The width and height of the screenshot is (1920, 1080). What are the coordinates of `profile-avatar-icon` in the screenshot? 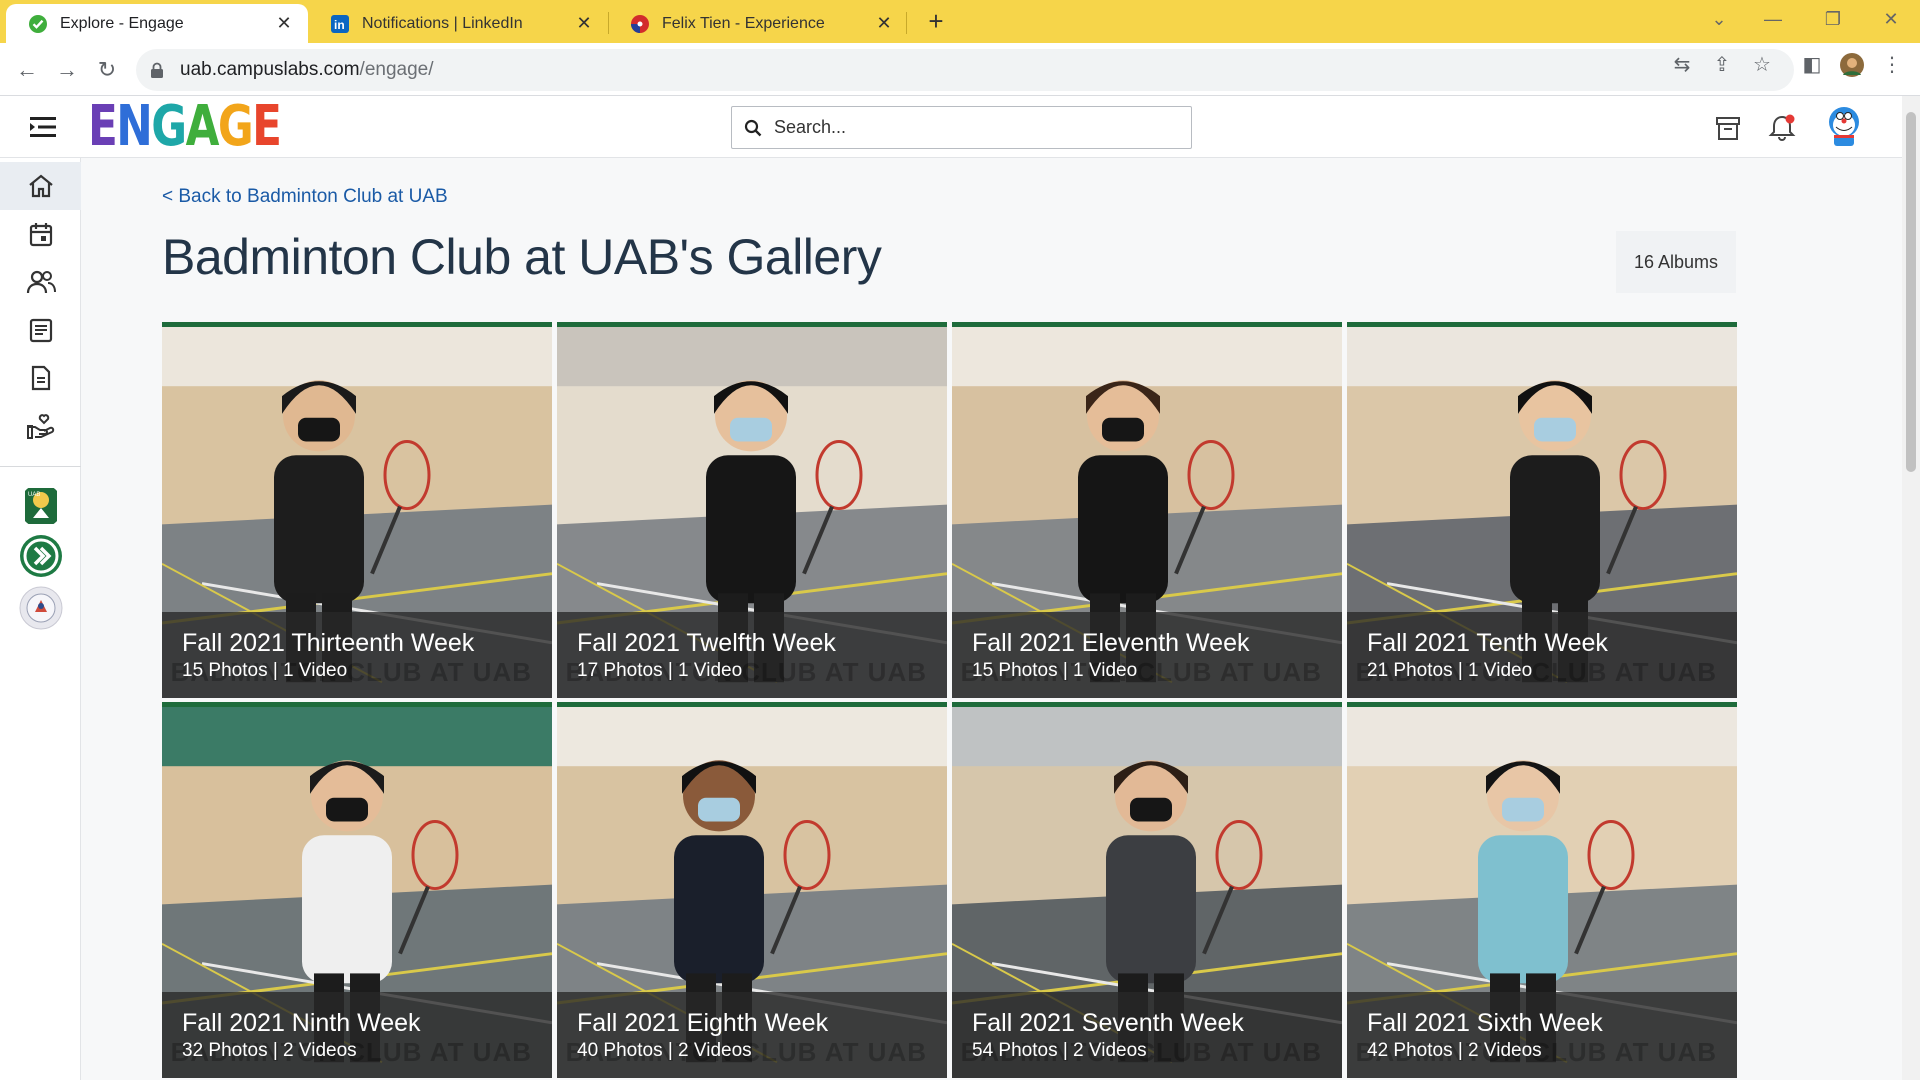 It's located at (1852, 65).